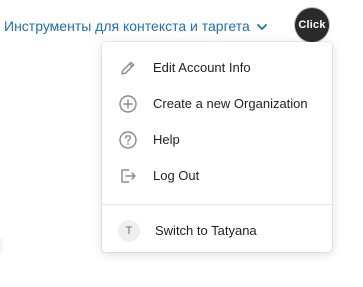 The image size is (363, 287). I want to click on menu-item-edit-account: Edit Account Info, so click(217, 68).